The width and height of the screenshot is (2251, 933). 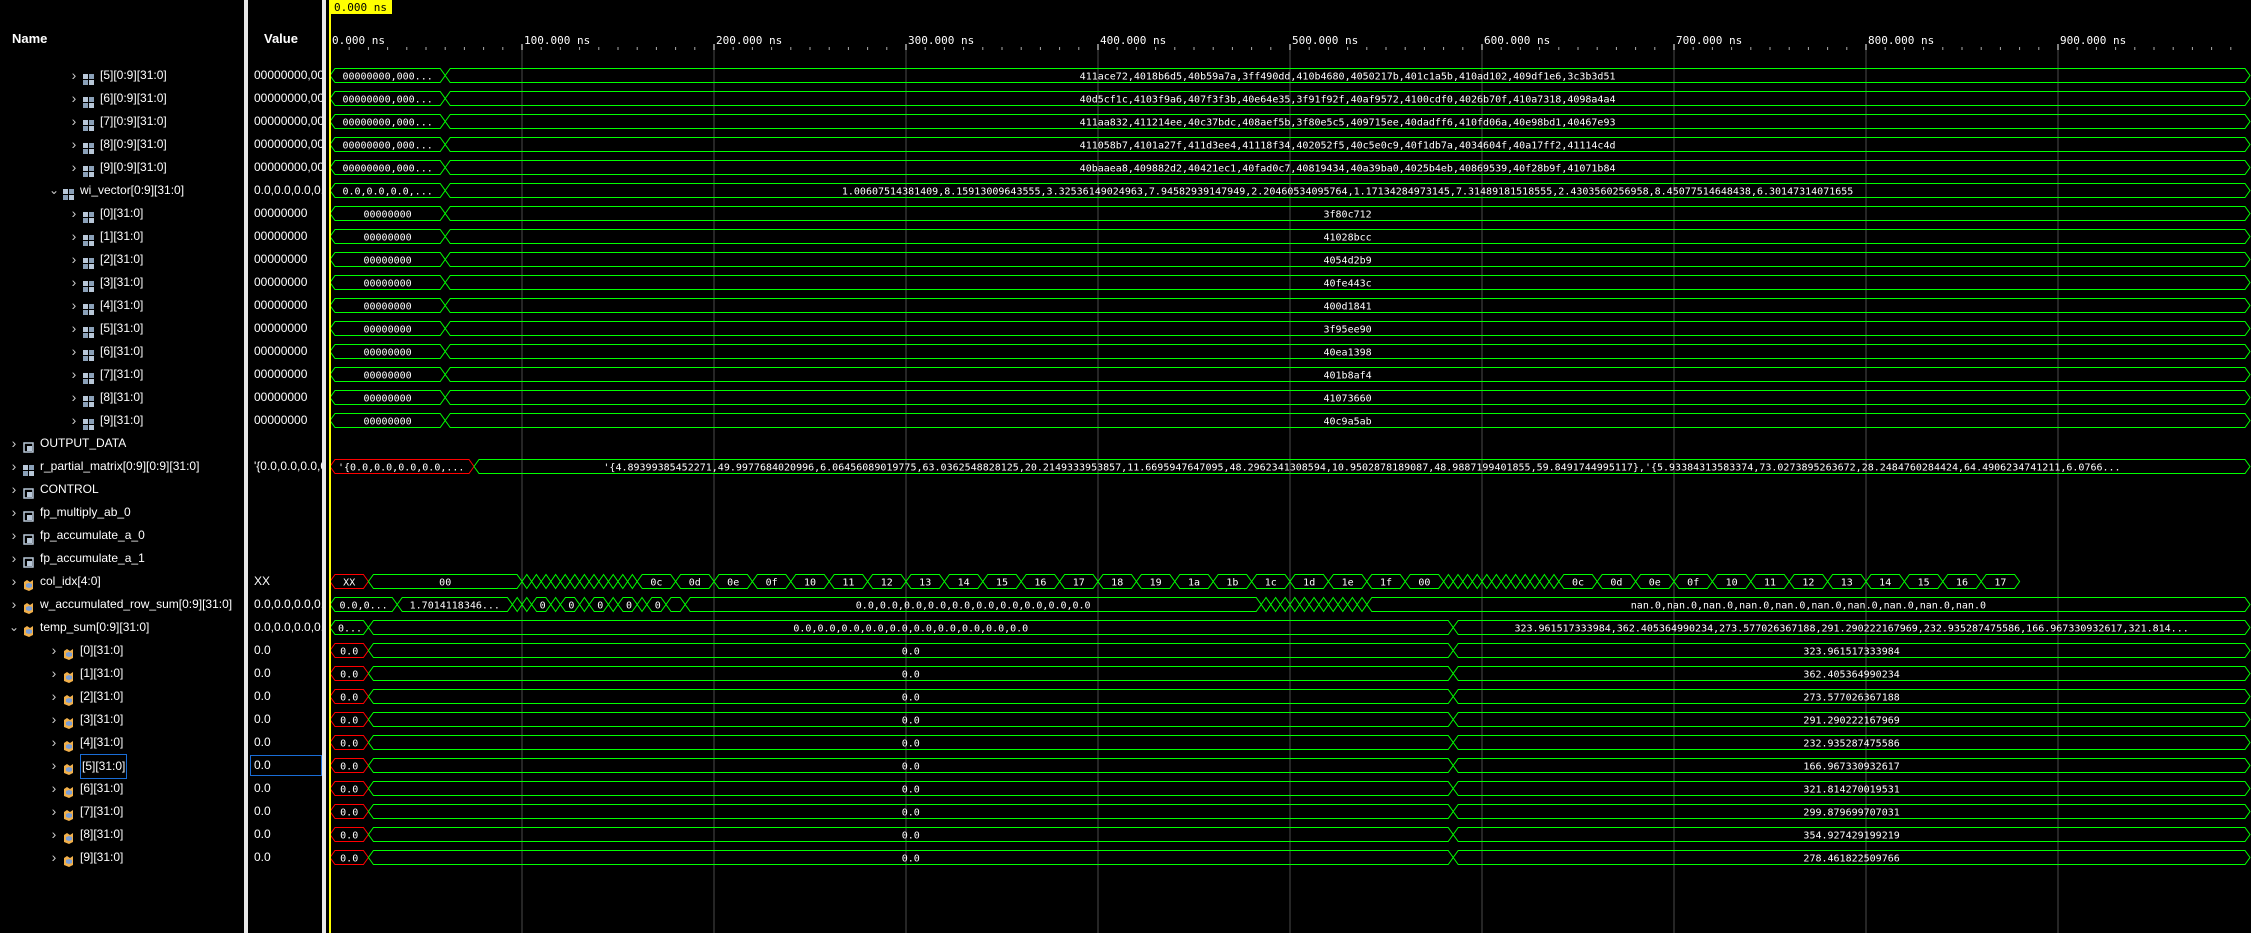 What do you see at coordinates (122, 489) in the screenshot?
I see `signal-row: › CONTROL` at bounding box center [122, 489].